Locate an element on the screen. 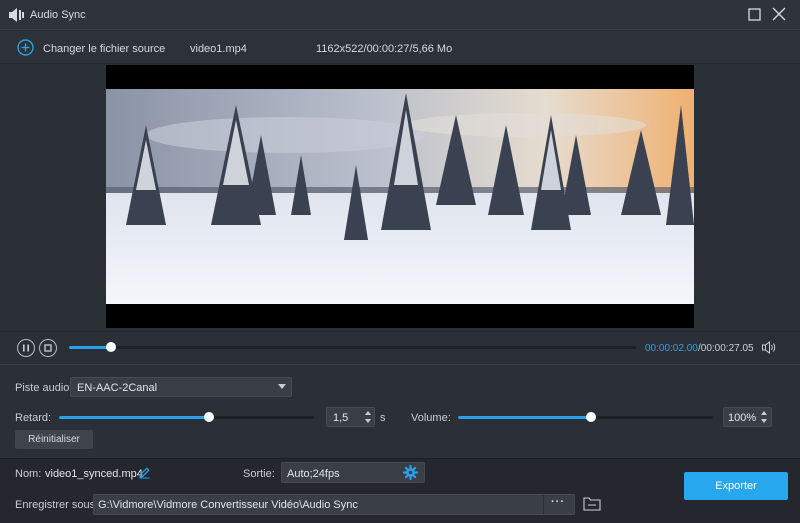 This screenshot has height=523, width=800. source-filename: video1.mp4 is located at coordinates (218, 49).